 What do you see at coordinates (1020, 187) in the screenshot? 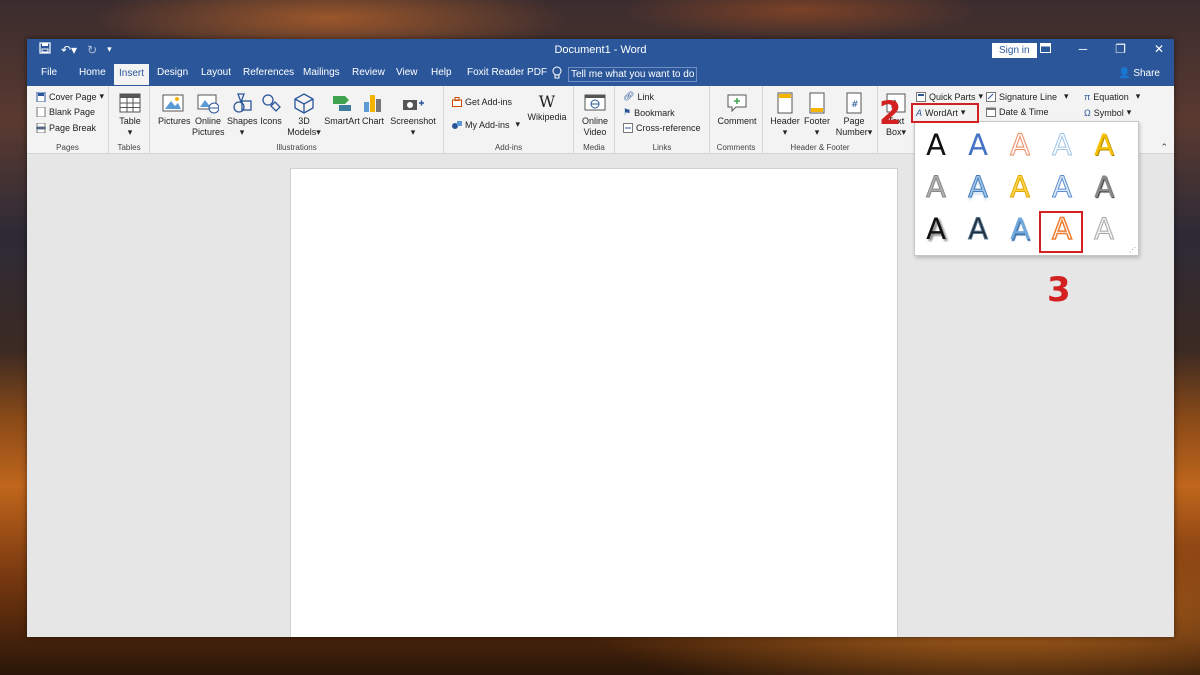
I see `wordart-style-8: A` at bounding box center [1020, 187].